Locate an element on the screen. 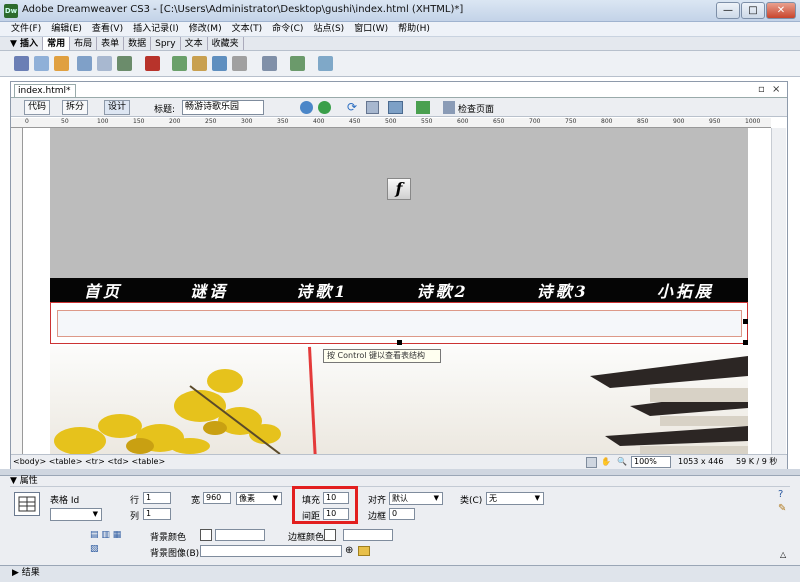 The height and width of the screenshot is (582, 800). menu-view: 查看(V) is located at coordinates (107, 29).